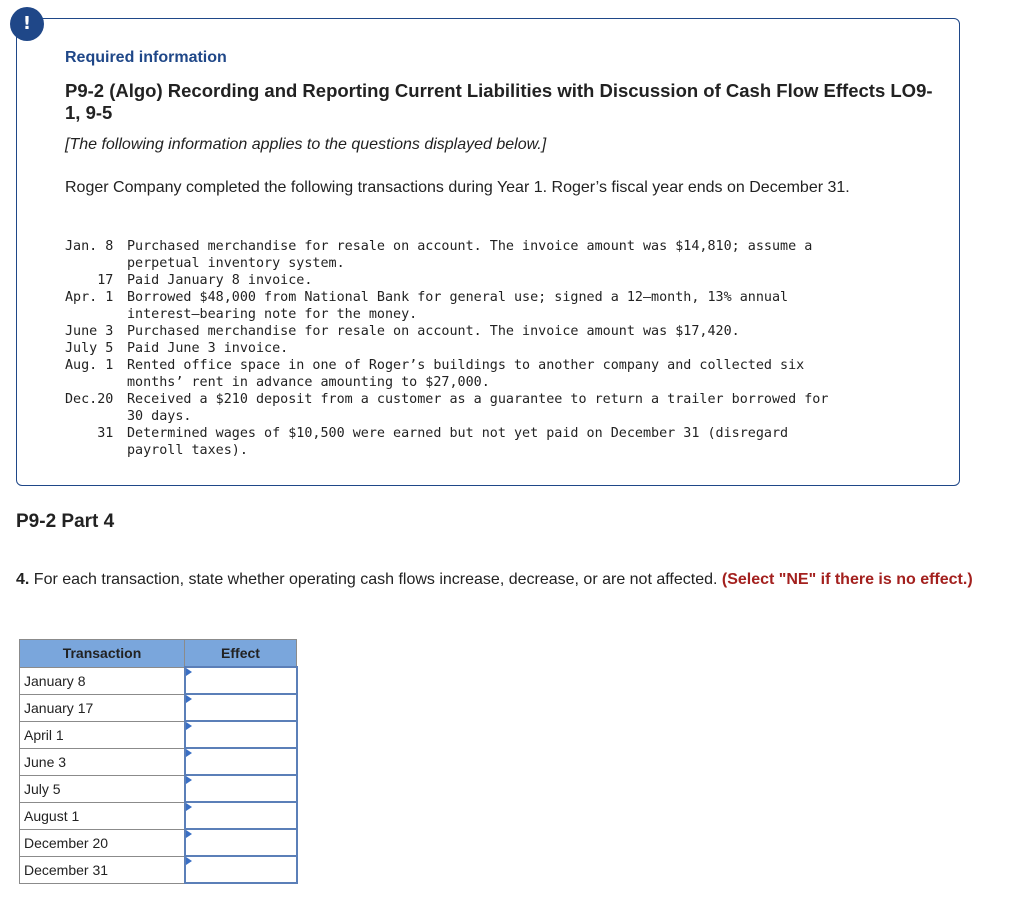 The image size is (1024, 901). I want to click on table-row: July 5, so click(158, 788).